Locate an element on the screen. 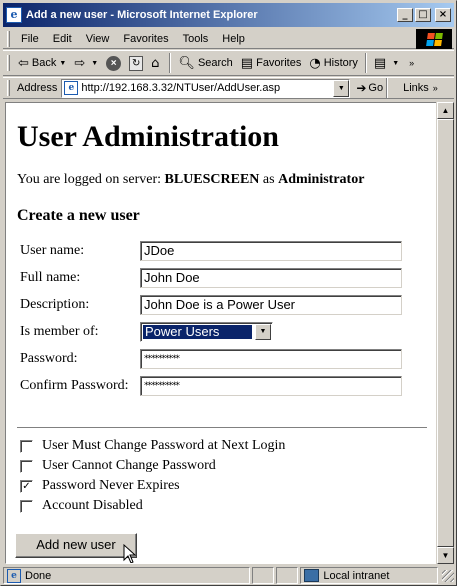  search-button: 🔍︎ Search is located at coordinates (205, 63).